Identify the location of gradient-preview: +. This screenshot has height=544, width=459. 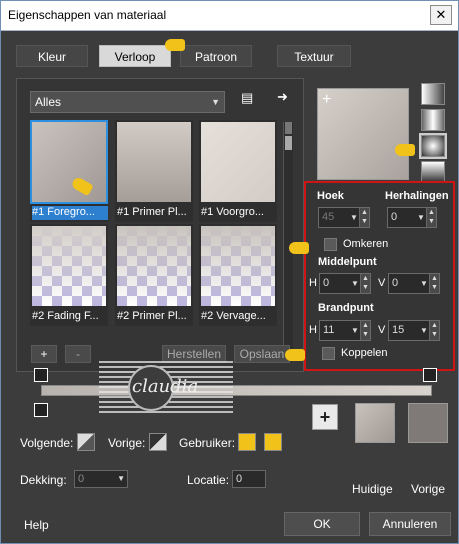
(363, 134).